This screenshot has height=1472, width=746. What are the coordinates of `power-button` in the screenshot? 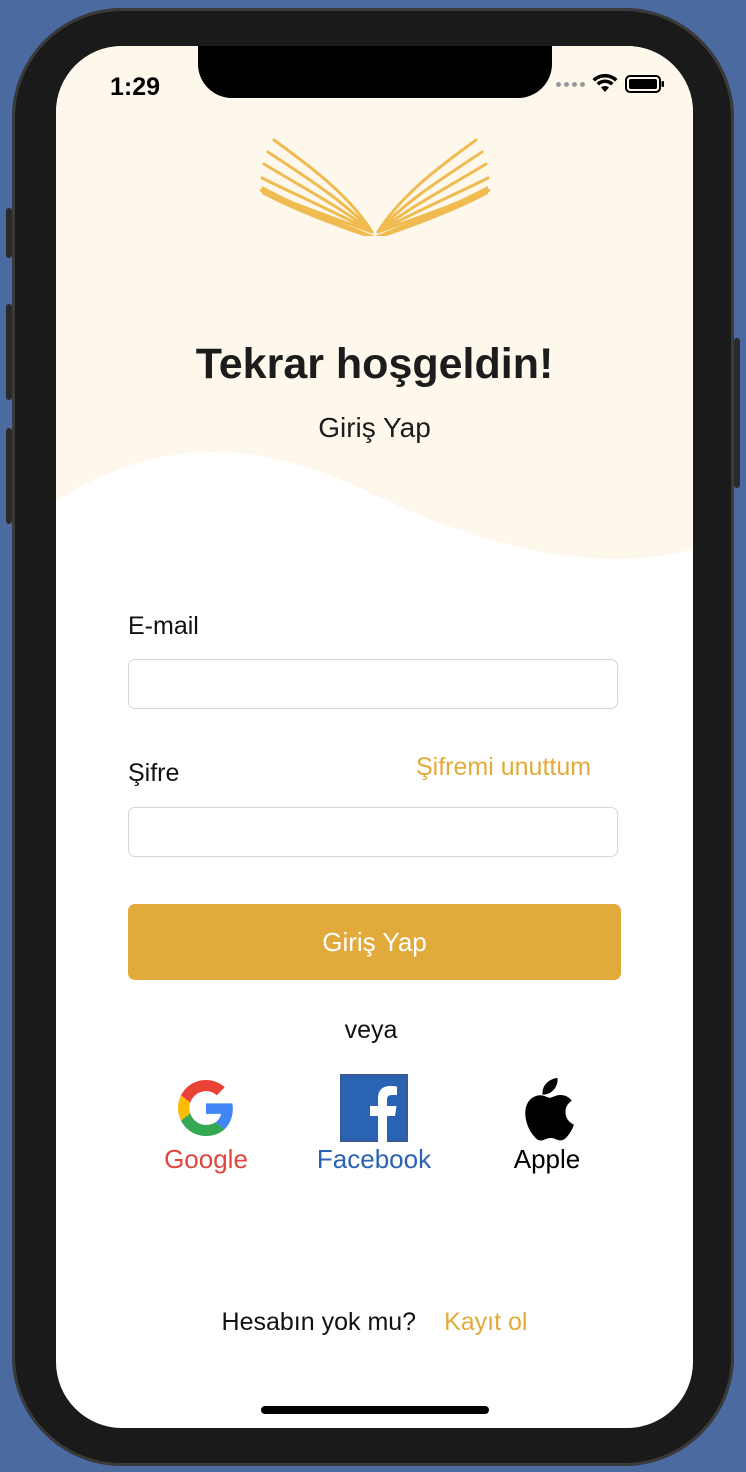 It's located at (737, 413).